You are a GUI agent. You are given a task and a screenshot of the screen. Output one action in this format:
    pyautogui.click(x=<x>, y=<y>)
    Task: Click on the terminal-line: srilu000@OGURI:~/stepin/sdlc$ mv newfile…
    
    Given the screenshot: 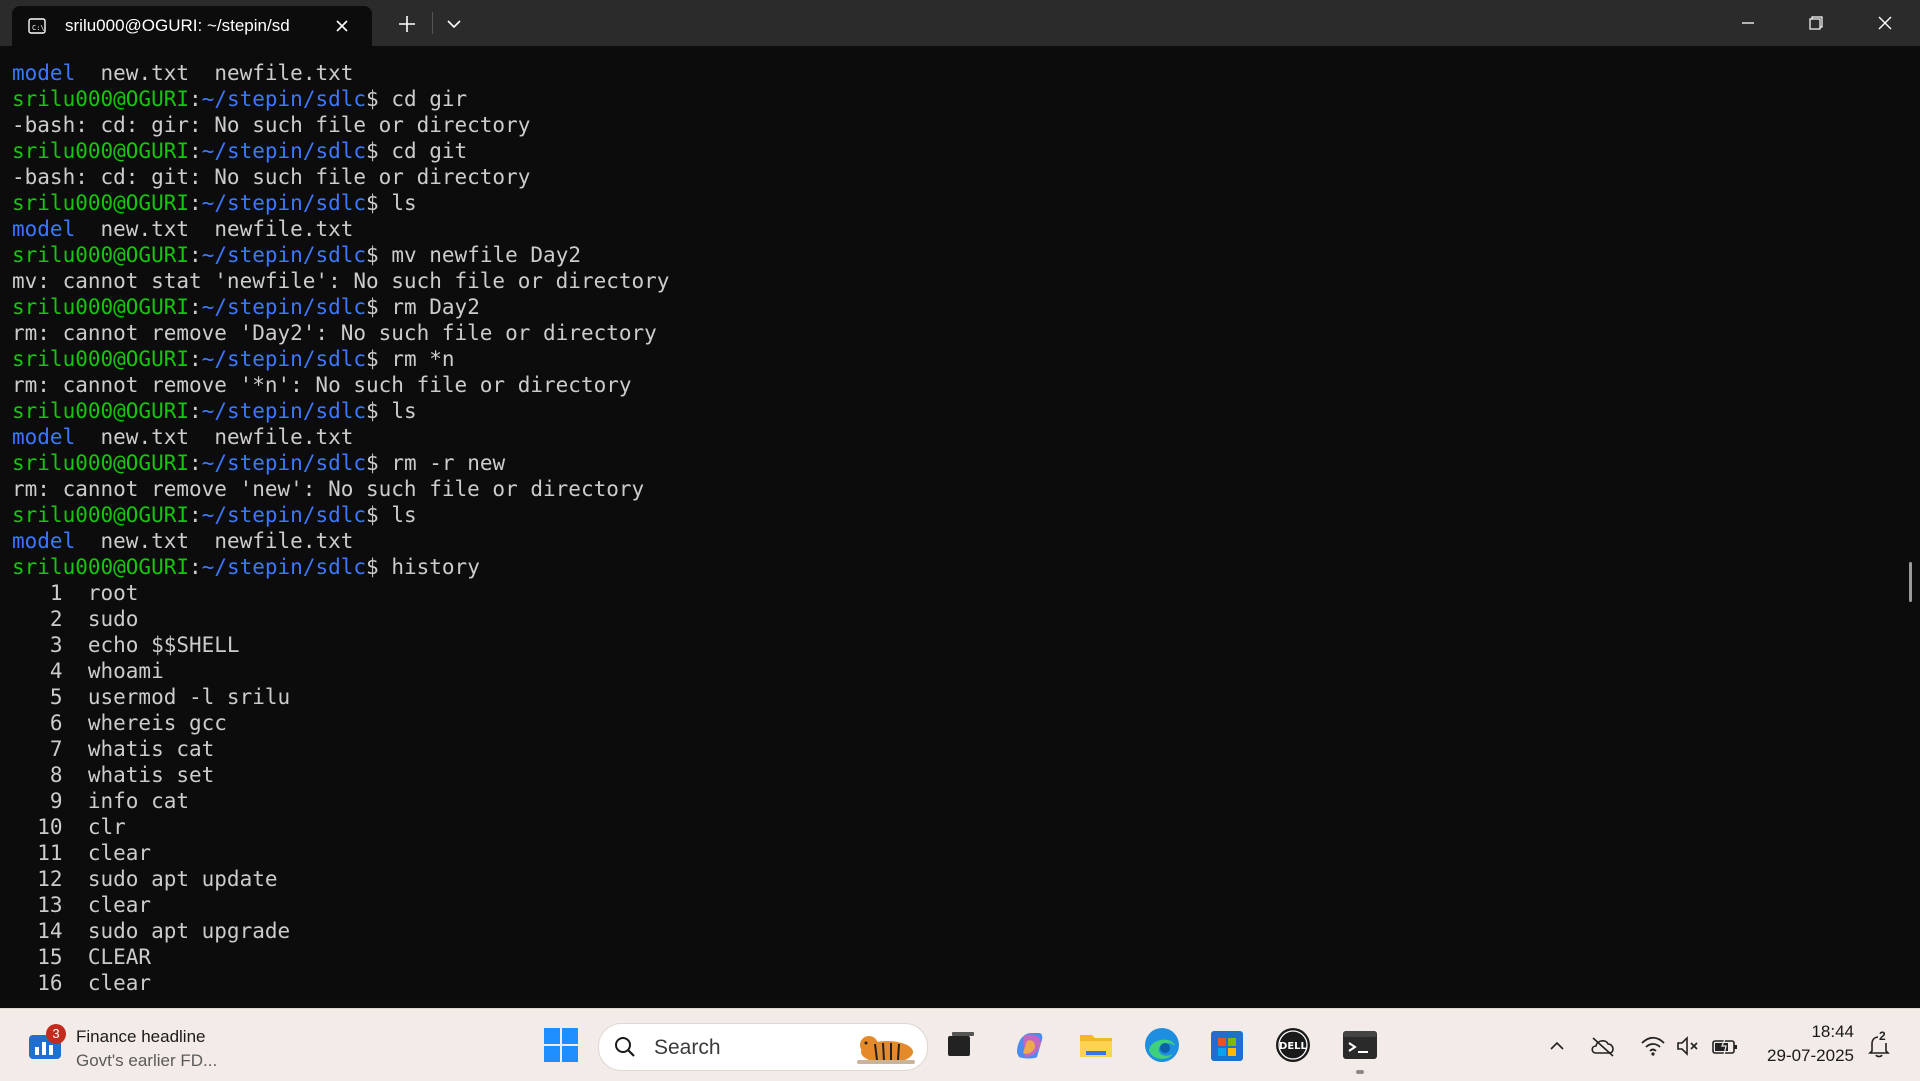 What is the action you would take?
    pyautogui.click(x=296, y=255)
    